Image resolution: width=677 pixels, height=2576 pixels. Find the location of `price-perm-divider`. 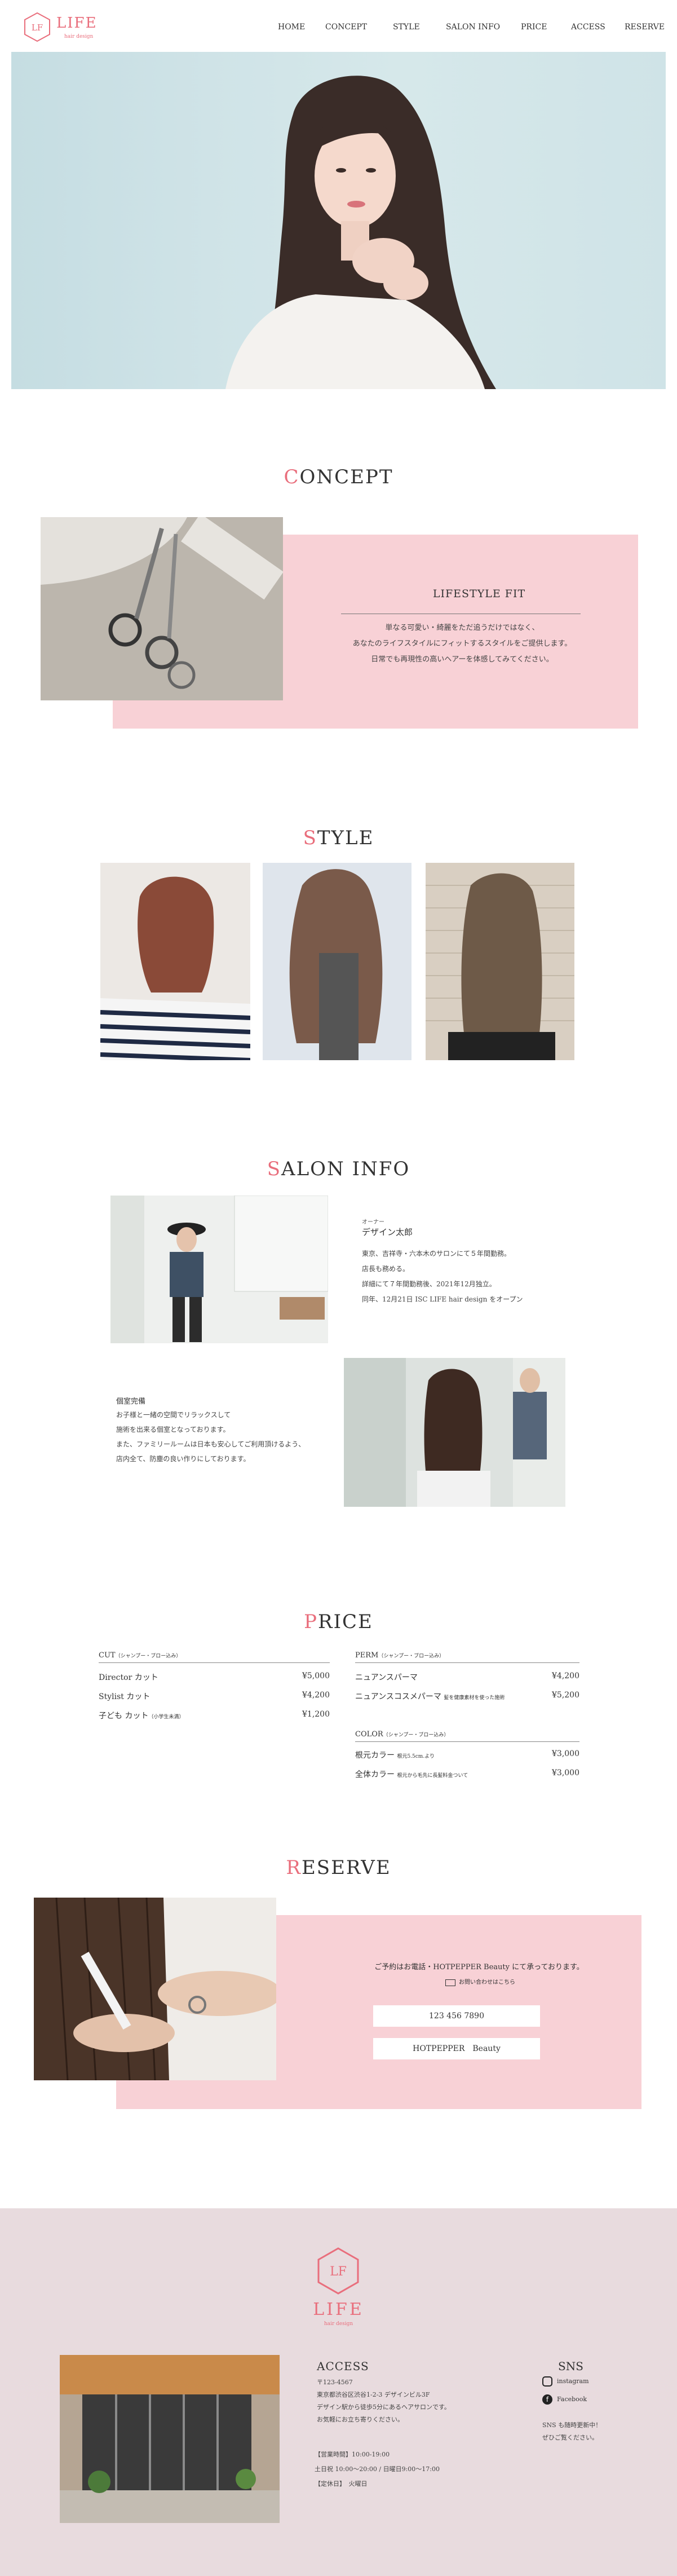

price-perm-divider is located at coordinates (467, 1662).